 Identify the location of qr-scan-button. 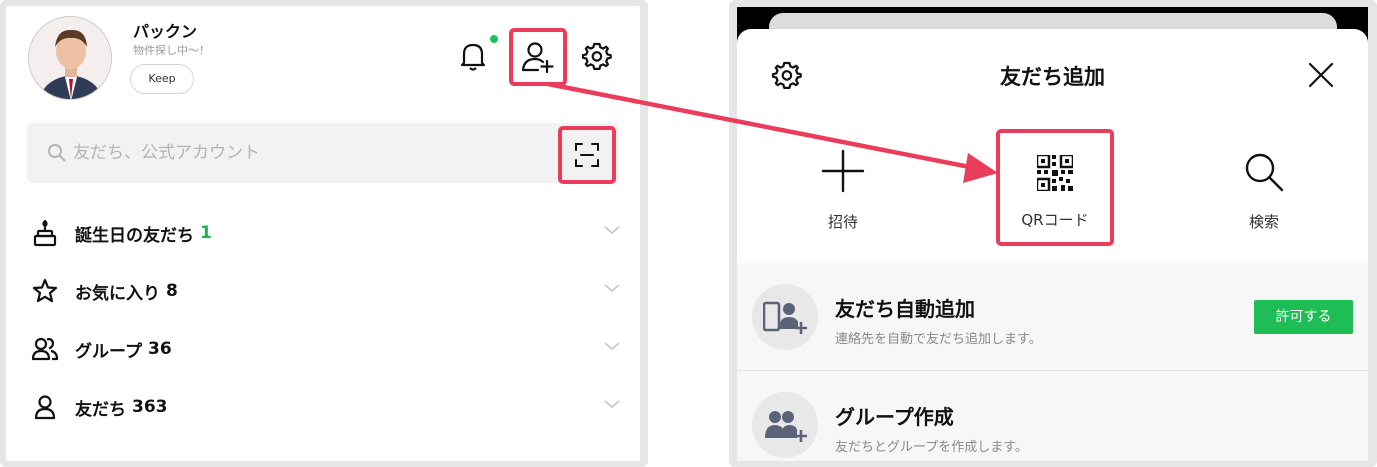
(587, 155).